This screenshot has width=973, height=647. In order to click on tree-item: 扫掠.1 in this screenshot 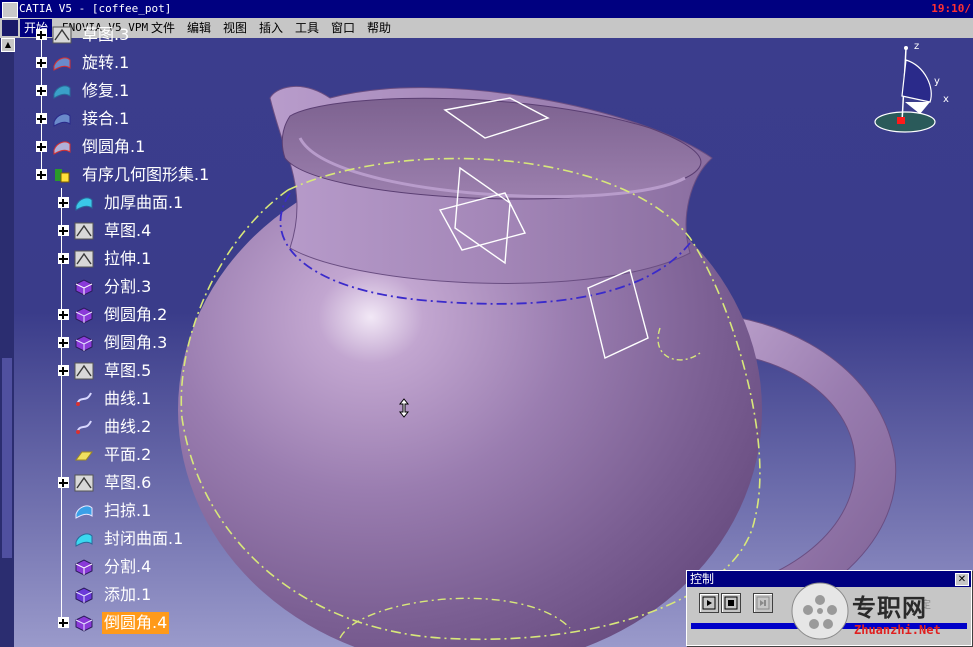, I will do `click(144, 511)`.